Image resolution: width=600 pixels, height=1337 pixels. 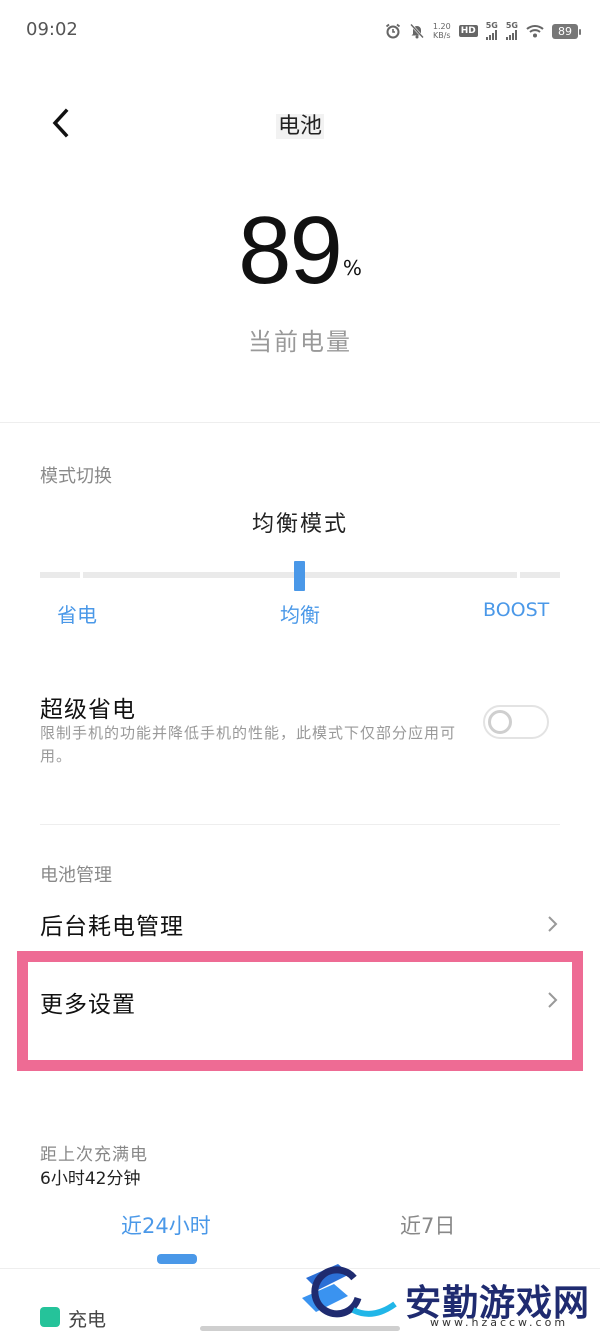 I want to click on tab-24-hours: 近24小时, so click(x=166, y=1225).